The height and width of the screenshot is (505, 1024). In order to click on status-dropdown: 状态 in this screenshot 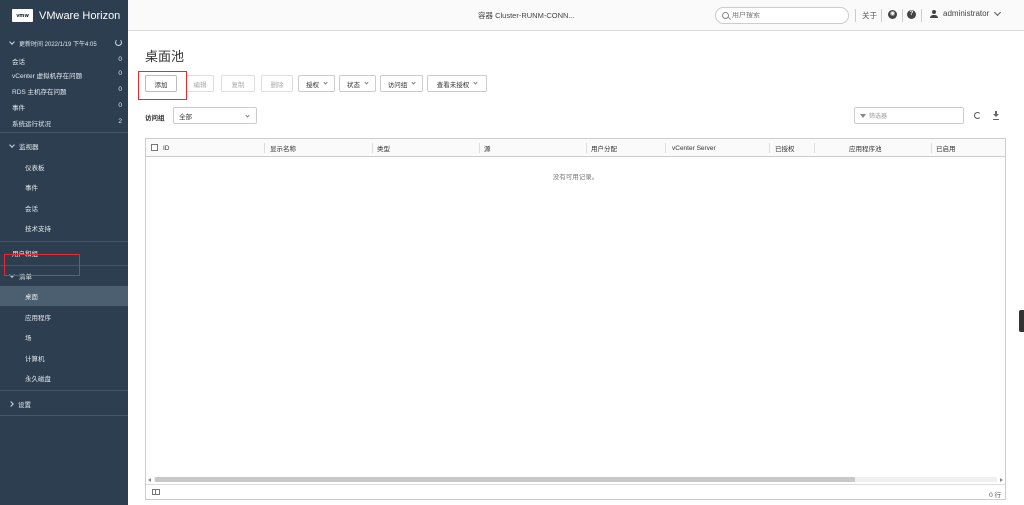, I will do `click(357, 83)`.